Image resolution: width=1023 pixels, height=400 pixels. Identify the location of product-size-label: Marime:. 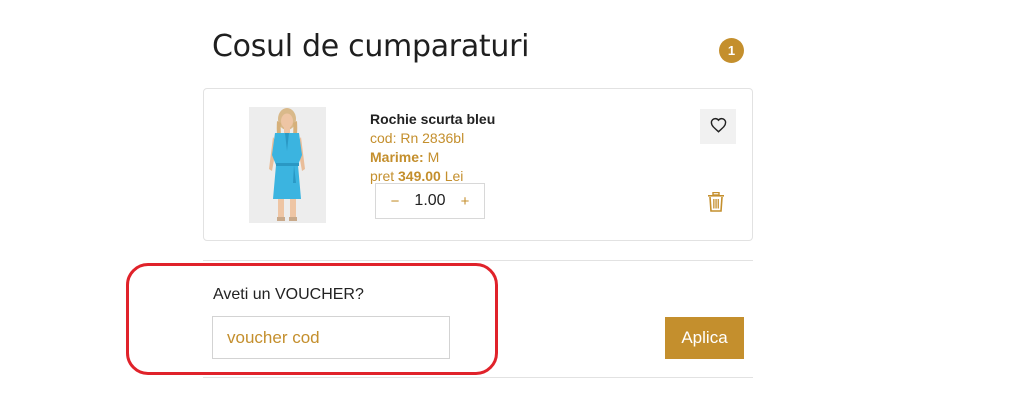
(397, 157).